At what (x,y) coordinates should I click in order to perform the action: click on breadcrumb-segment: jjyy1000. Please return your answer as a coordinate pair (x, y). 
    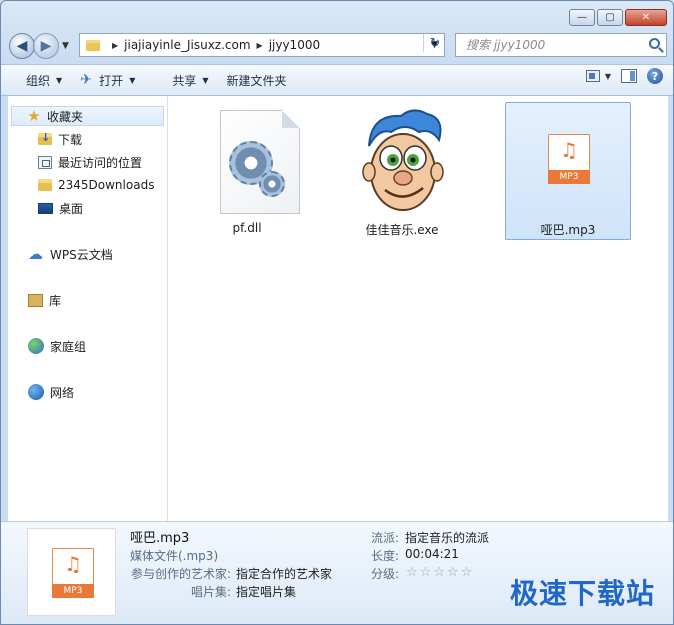
    Looking at the image, I should click on (294, 45).